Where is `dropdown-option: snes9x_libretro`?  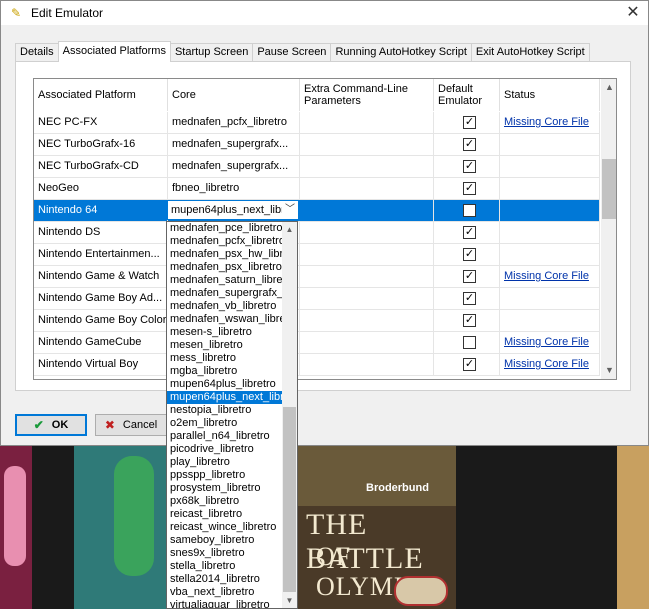 dropdown-option: snes9x_libretro is located at coordinates (225, 553).